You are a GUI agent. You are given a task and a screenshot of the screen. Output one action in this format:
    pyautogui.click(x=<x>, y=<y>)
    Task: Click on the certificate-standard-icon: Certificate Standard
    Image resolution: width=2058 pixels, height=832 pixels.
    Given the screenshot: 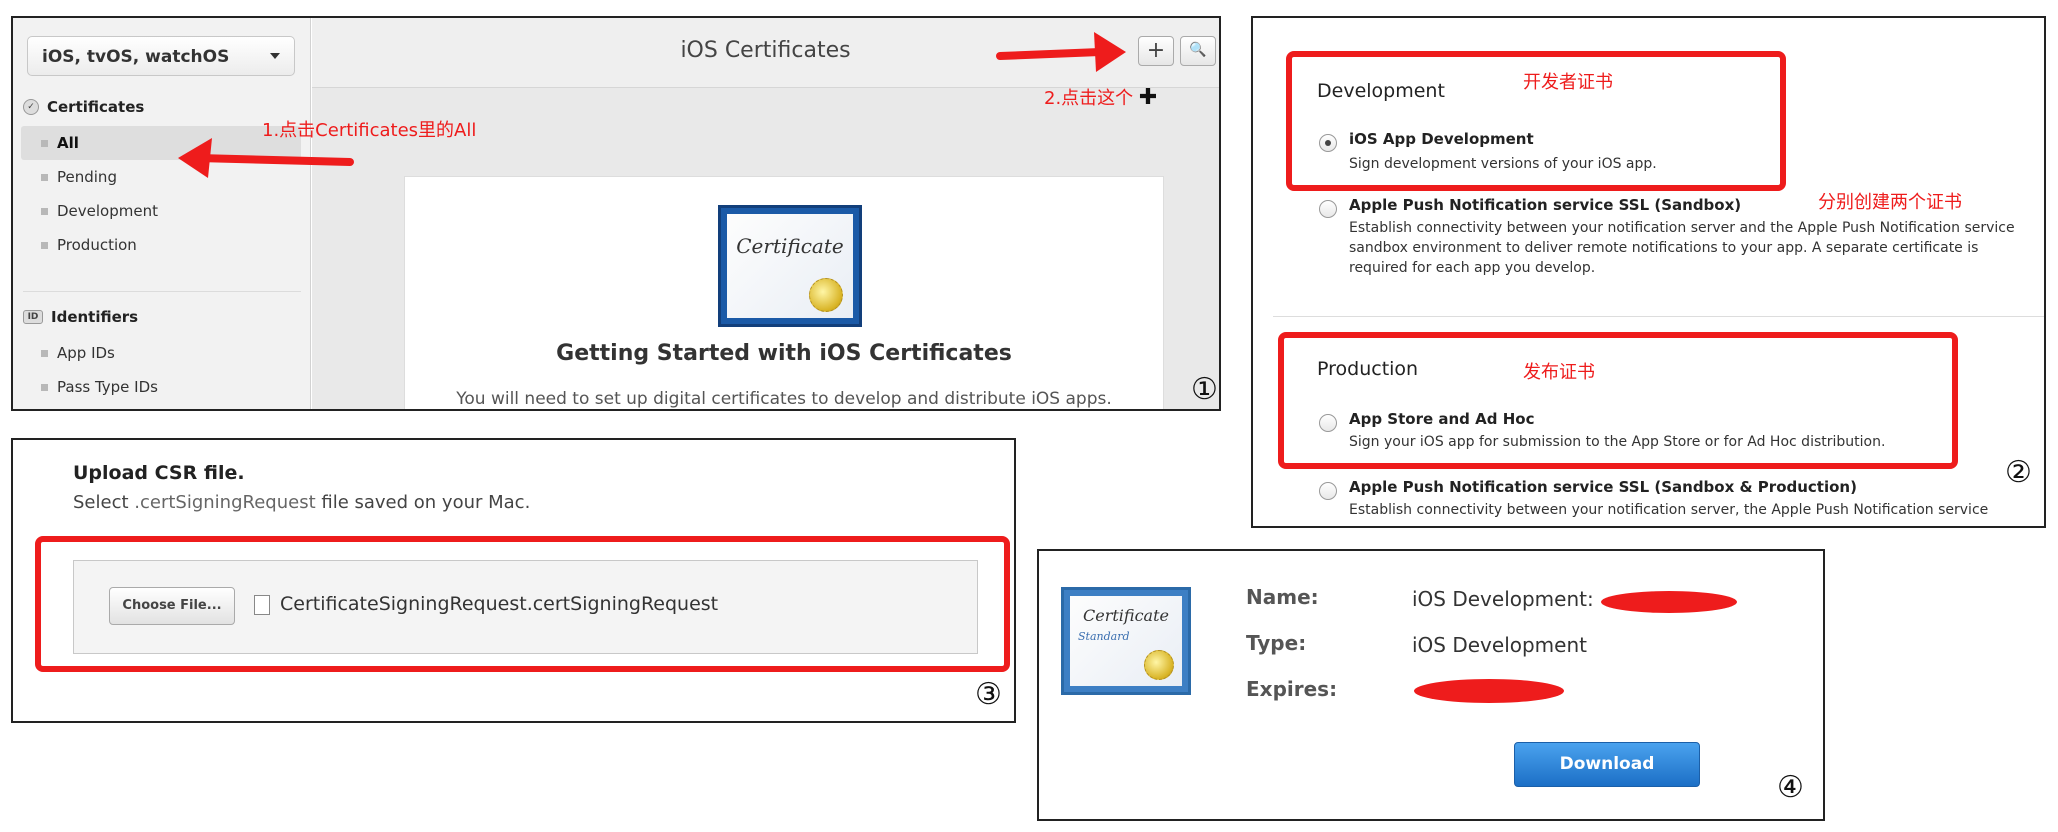 What is the action you would take?
    pyautogui.click(x=1126, y=641)
    